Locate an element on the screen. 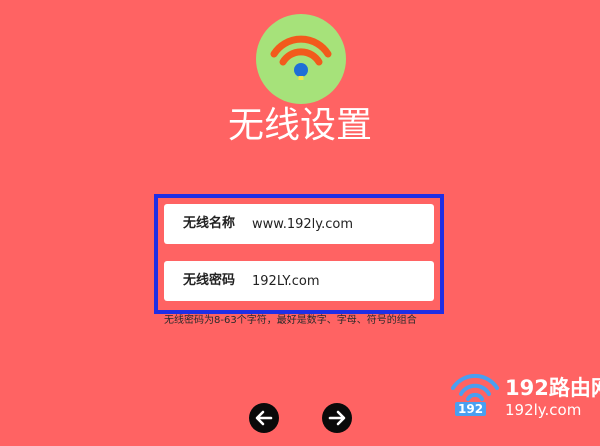  ssid-row: 无线名称 is located at coordinates (299, 224).